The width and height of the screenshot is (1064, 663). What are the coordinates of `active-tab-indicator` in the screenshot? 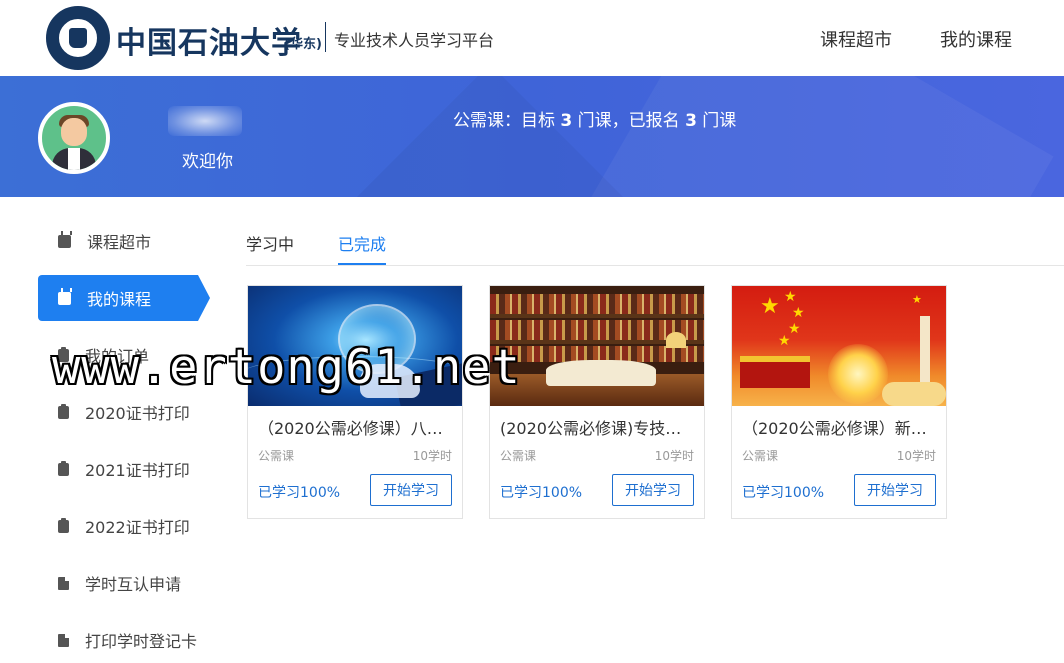 It's located at (362, 264).